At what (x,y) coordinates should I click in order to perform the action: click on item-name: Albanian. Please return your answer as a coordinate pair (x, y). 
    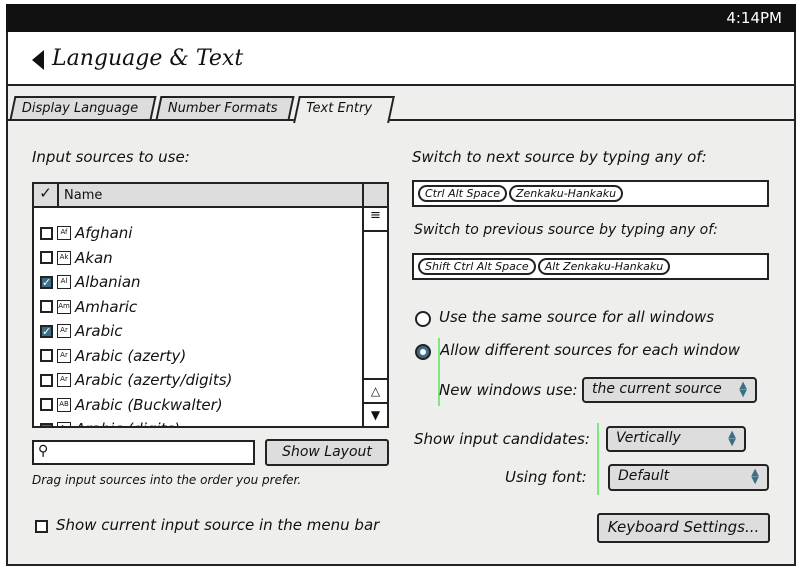
    Looking at the image, I should click on (108, 282).